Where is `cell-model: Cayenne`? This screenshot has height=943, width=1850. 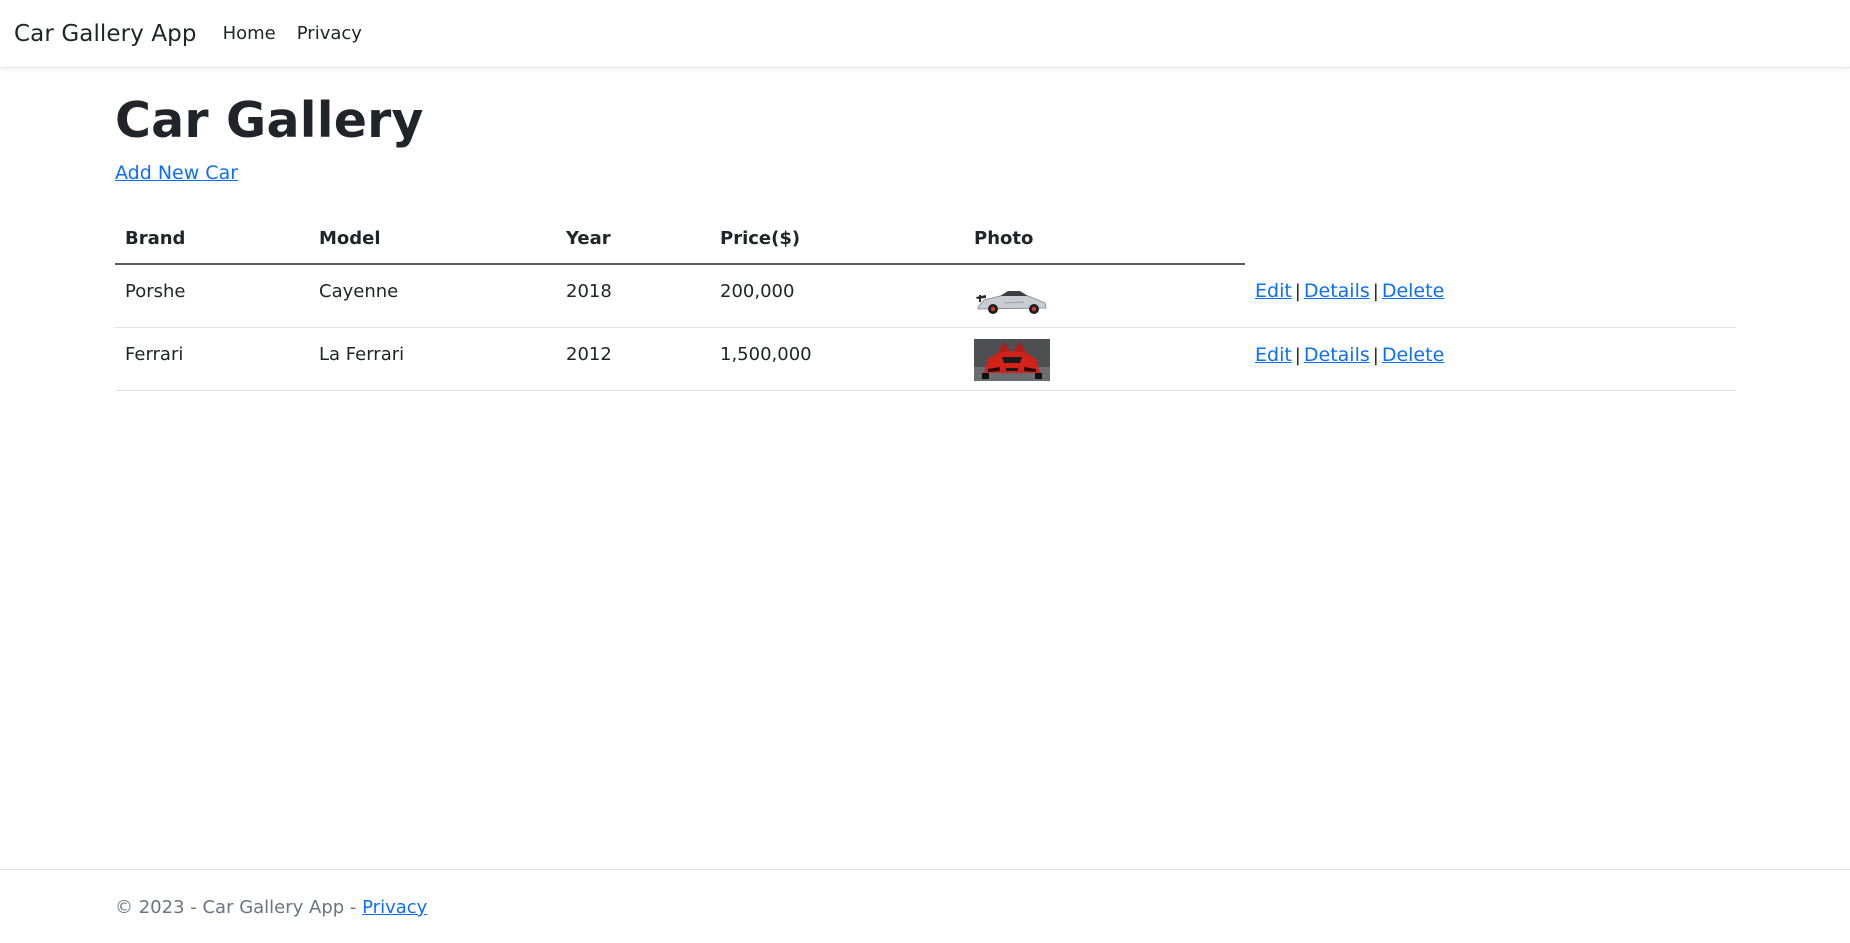
cell-model: Cayenne is located at coordinates (432, 296).